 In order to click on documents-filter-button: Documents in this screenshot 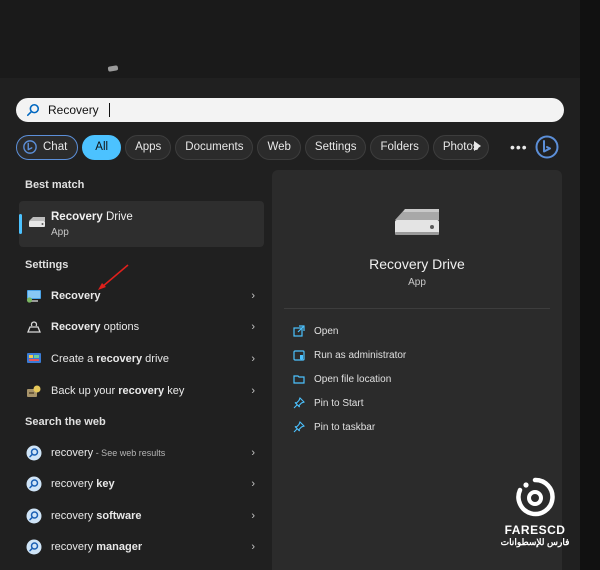, I will do `click(214, 147)`.